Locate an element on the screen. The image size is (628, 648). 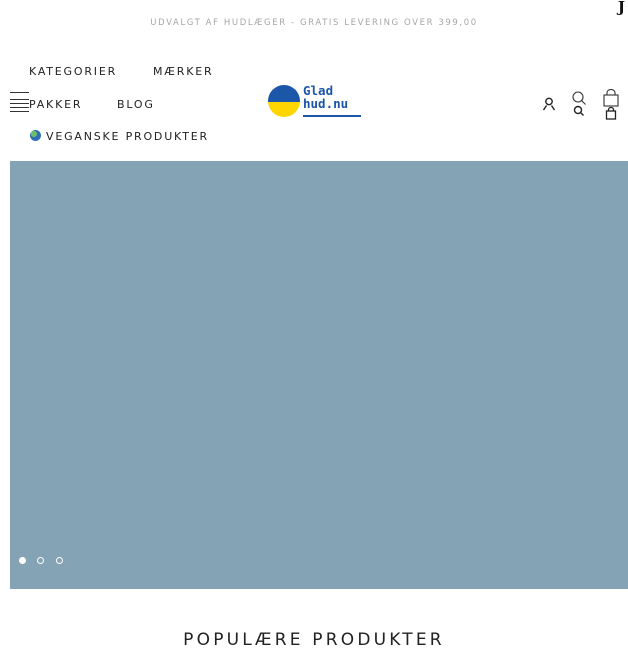
globe-icon is located at coordinates (35, 135).